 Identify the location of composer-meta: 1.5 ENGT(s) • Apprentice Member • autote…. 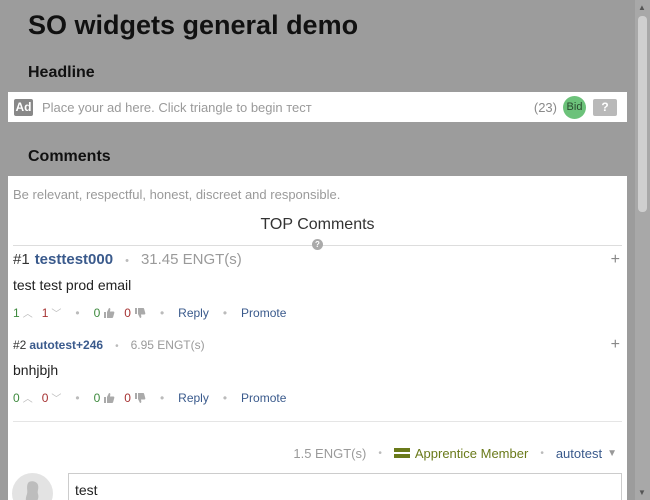
(455, 453).